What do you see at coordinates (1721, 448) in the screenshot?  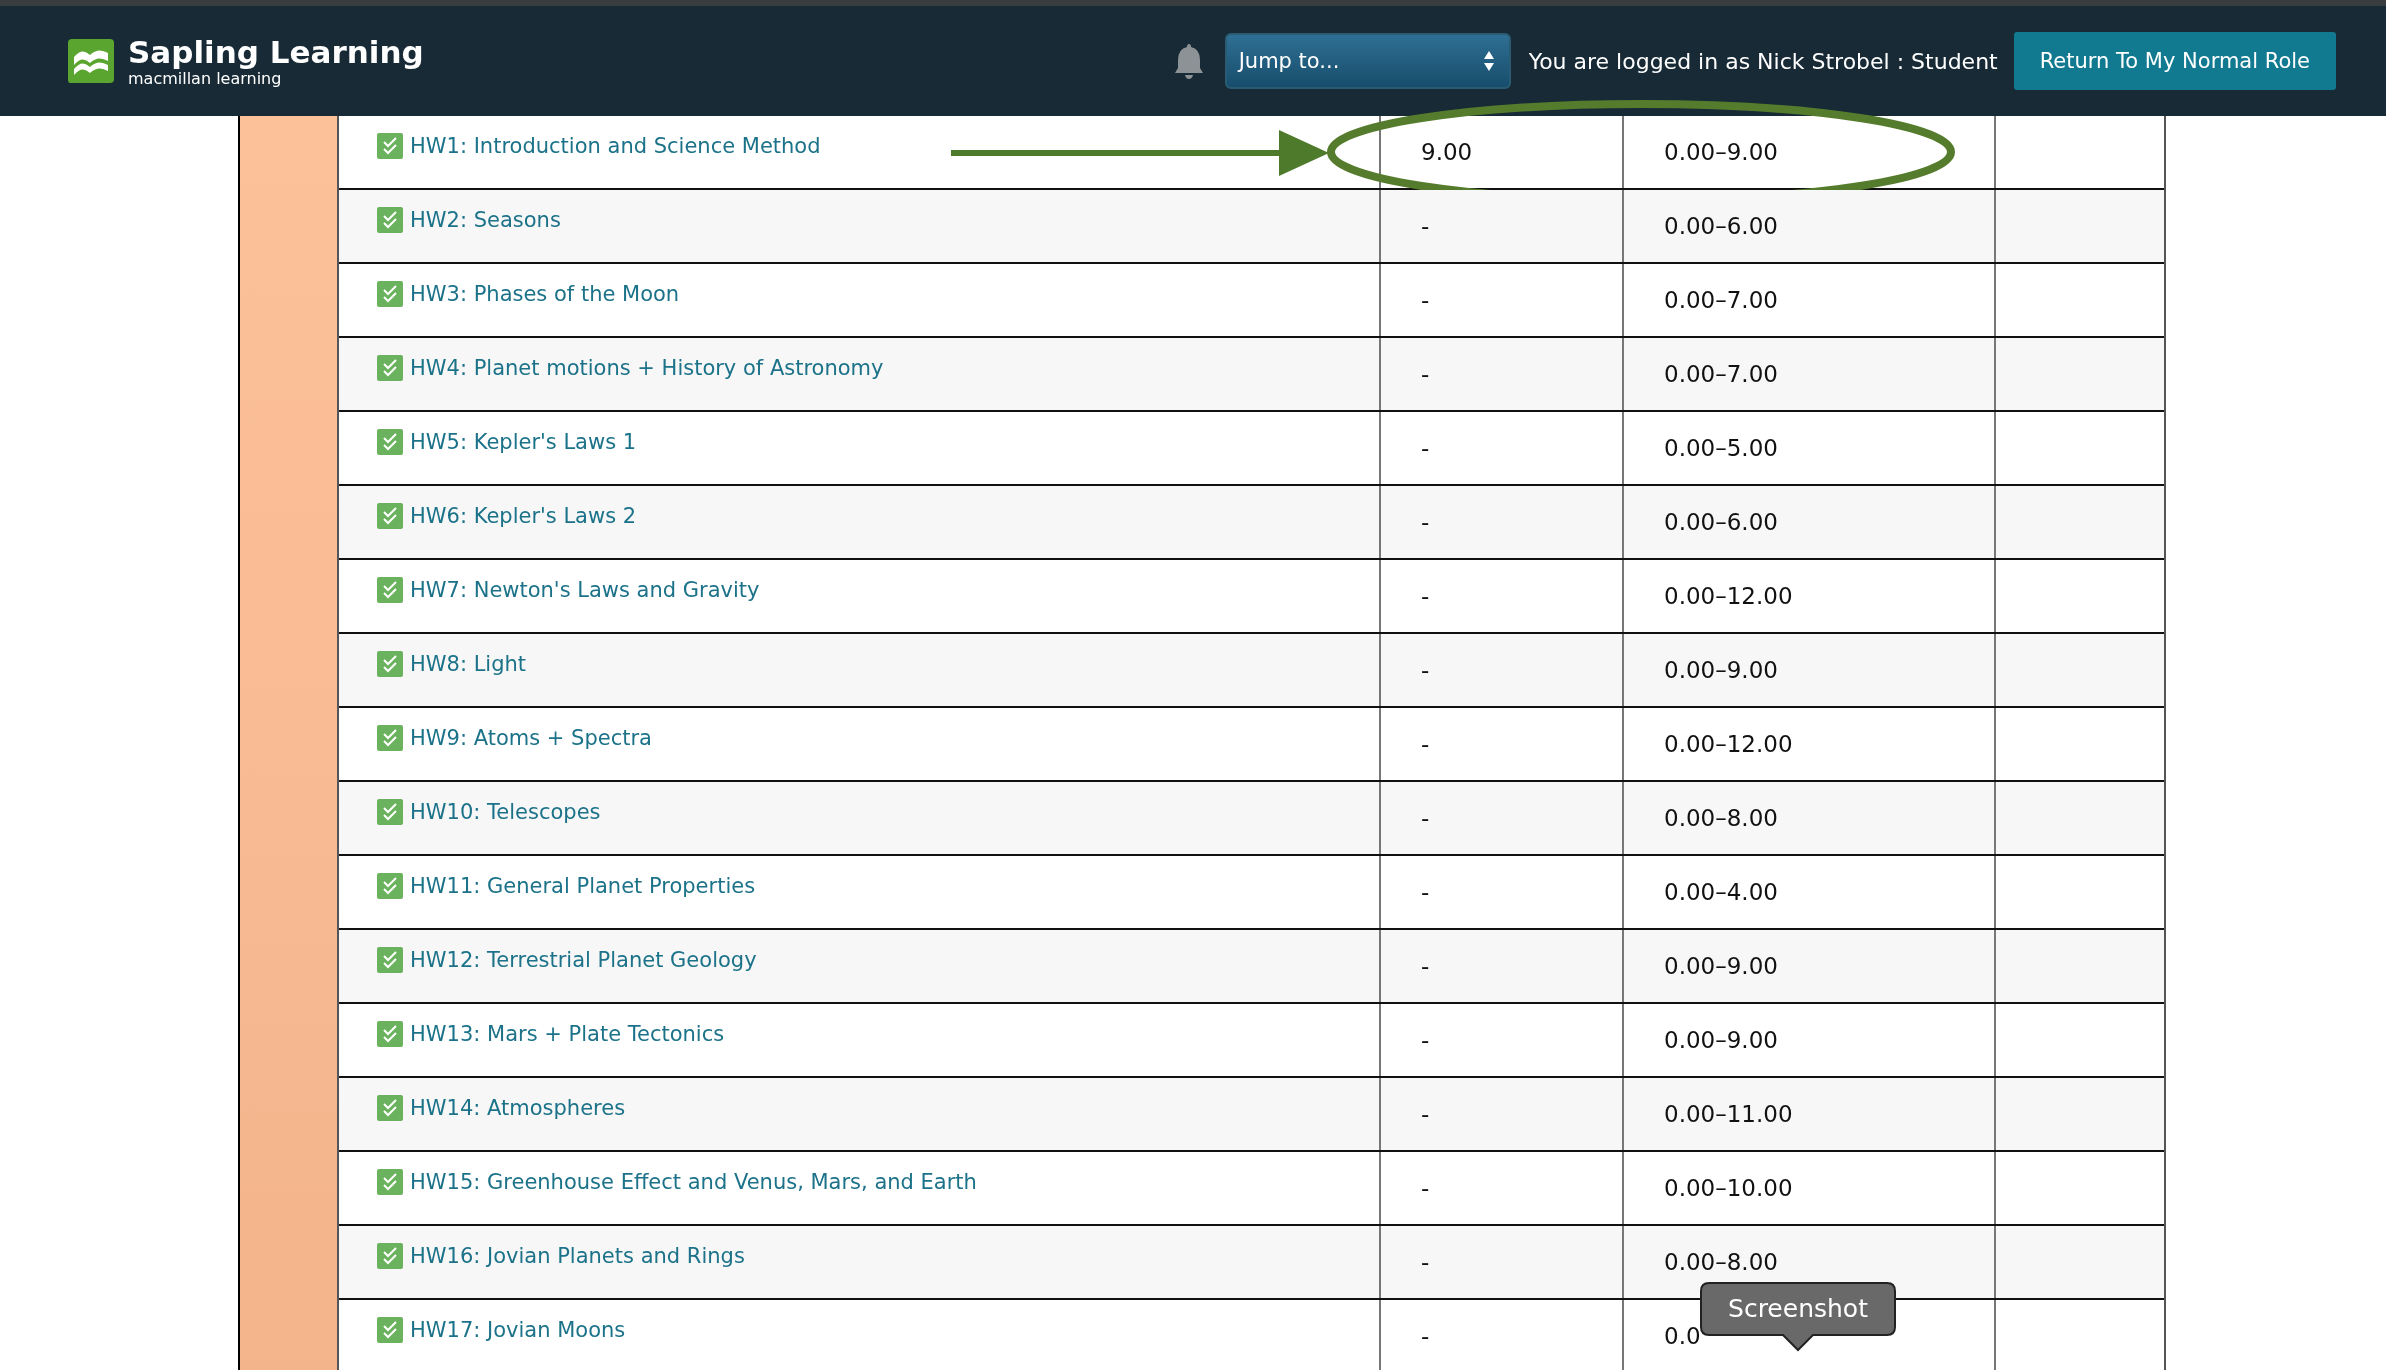 I see `range-text: 0.00–5.00` at bounding box center [1721, 448].